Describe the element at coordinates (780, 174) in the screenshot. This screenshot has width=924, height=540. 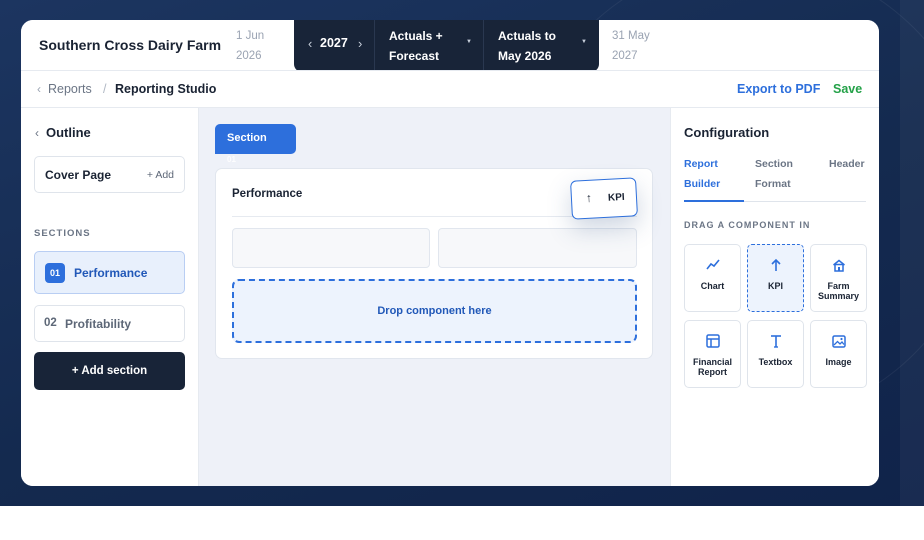
I see `tab-section-format: Section Format` at that location.